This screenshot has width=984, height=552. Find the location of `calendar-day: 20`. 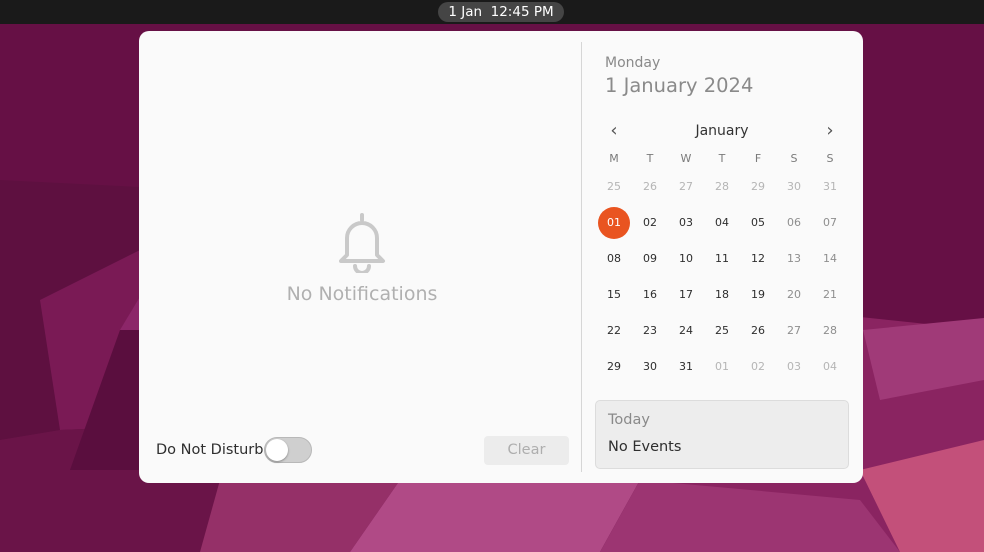

calendar-day: 20 is located at coordinates (794, 295).